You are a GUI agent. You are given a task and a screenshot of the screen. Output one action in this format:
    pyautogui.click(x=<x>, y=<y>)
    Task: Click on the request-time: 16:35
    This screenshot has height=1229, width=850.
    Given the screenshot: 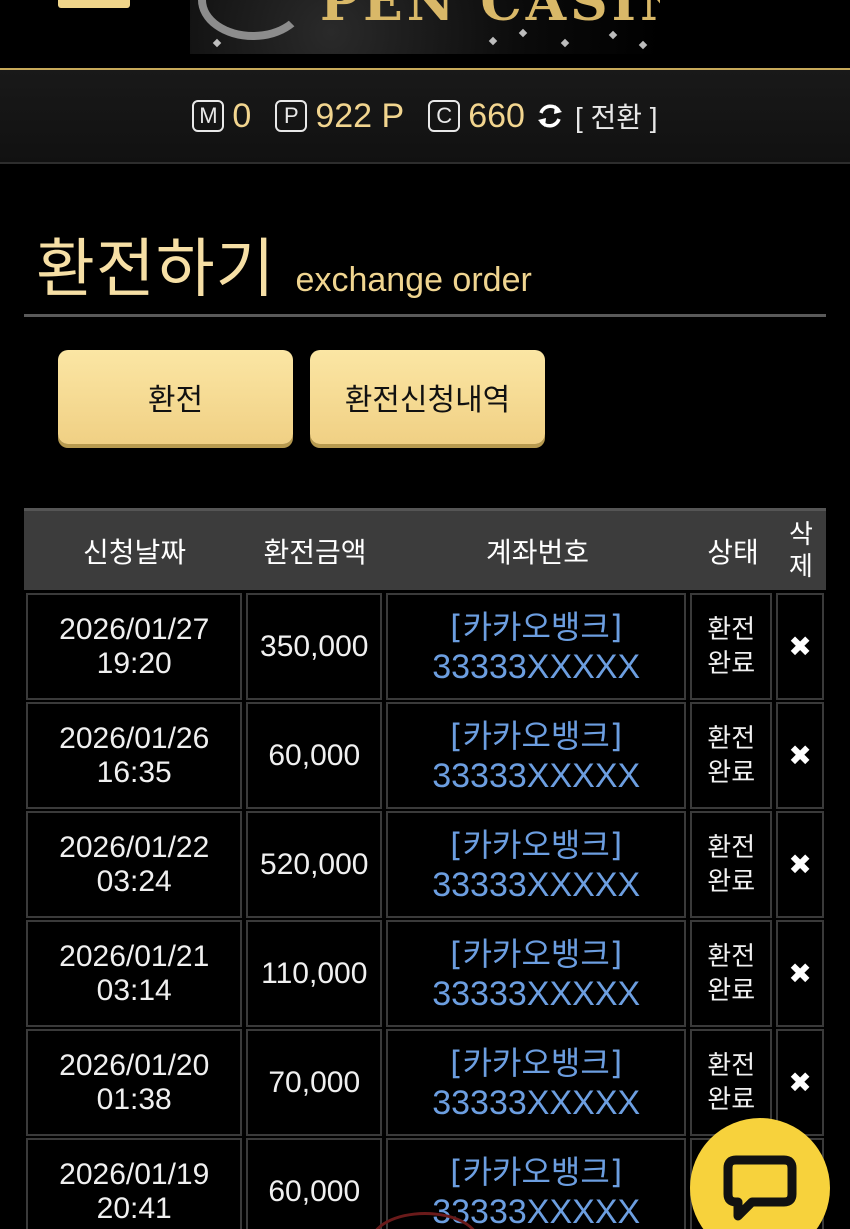 What is the action you would take?
    pyautogui.click(x=134, y=772)
    